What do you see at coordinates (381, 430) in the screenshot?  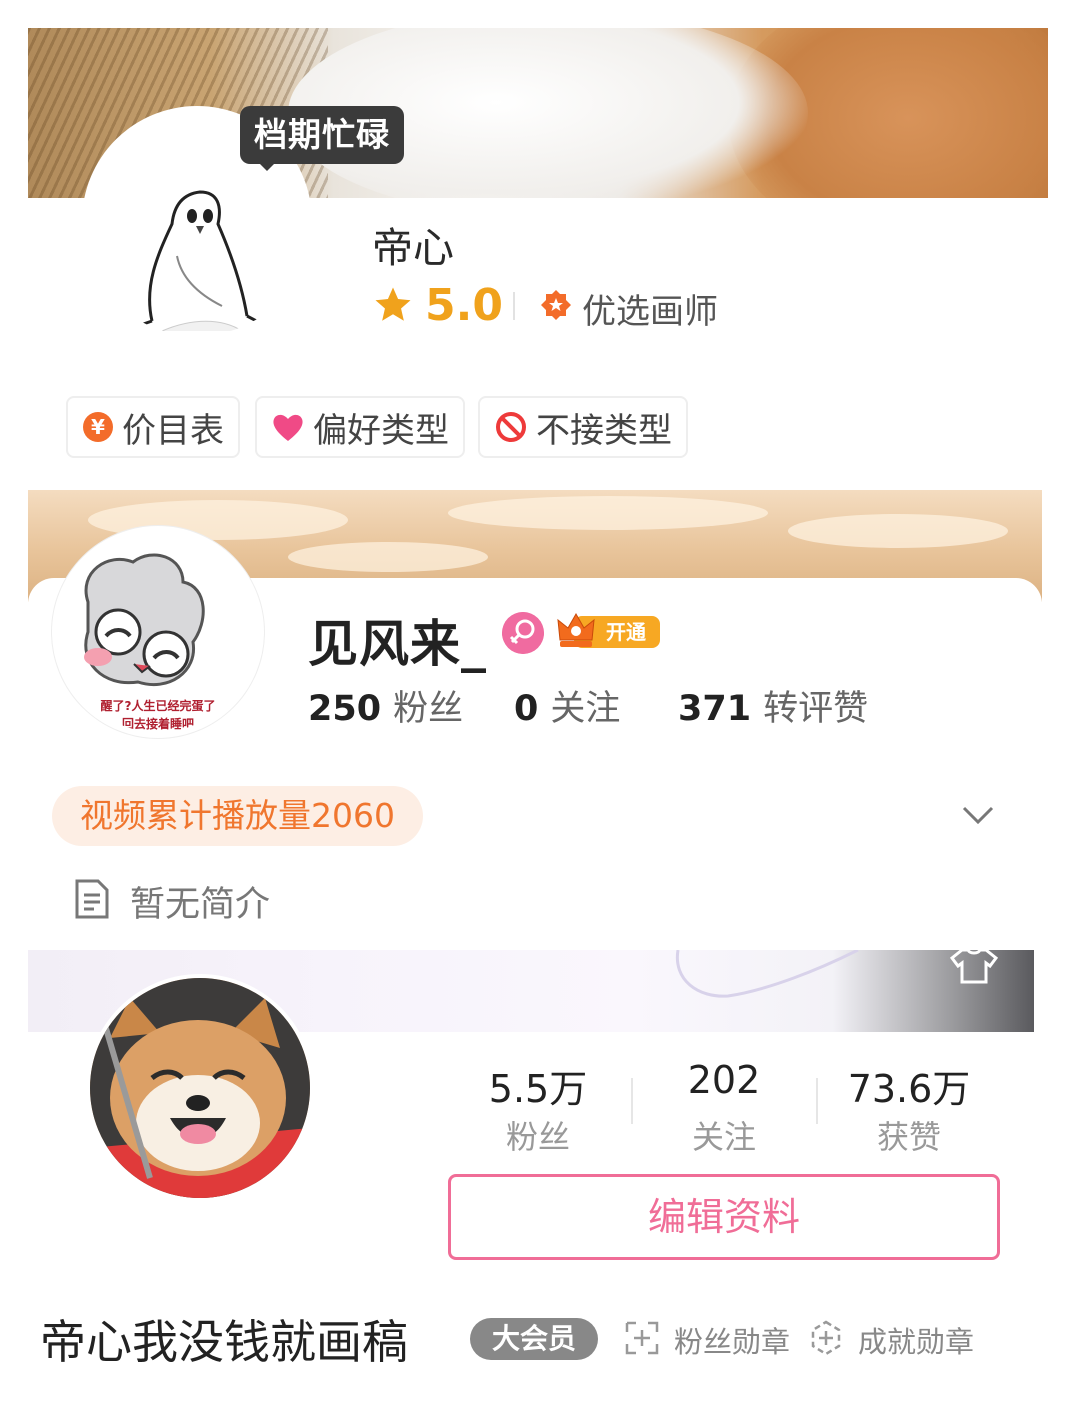 I see `chip-label: 偏好类型` at bounding box center [381, 430].